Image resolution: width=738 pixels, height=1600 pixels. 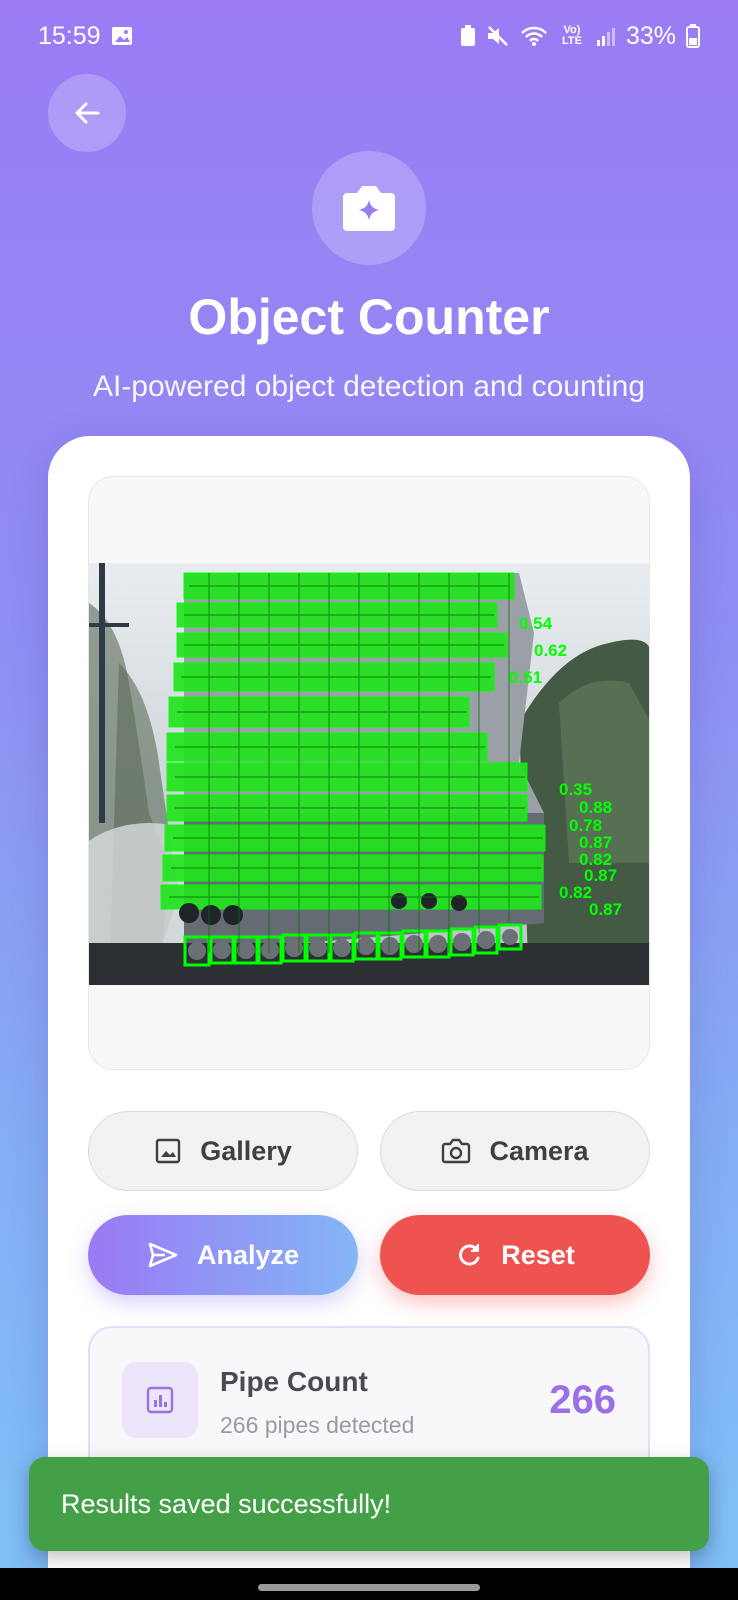 I want to click on detection-label: 0.51, so click(x=525, y=677).